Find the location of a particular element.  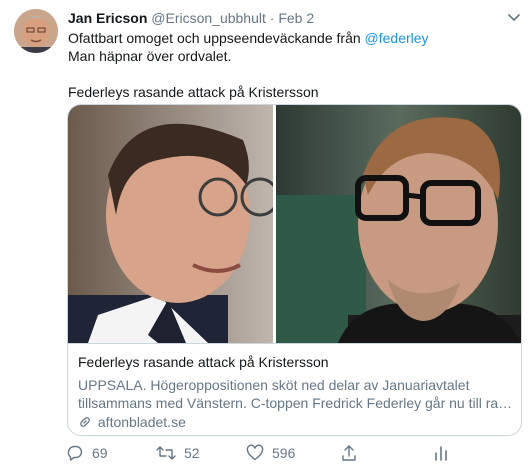

tweet-text-line2: Man häpnar över ordvalet. is located at coordinates (150, 56).